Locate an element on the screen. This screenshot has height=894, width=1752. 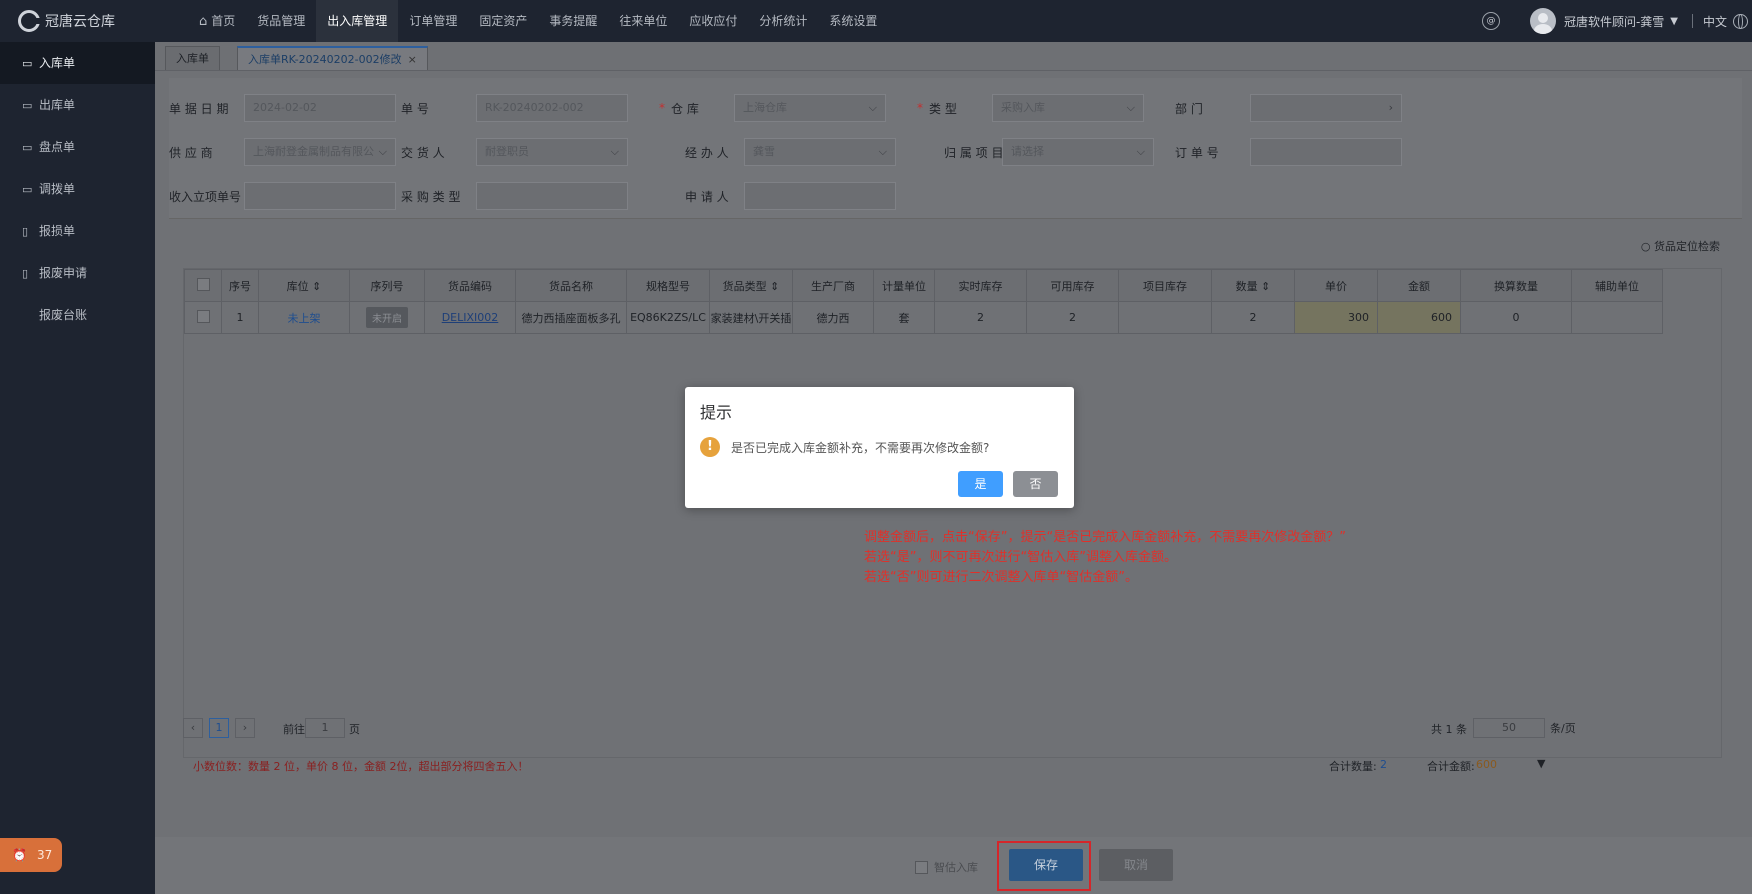
confirm-yes-button: 是 is located at coordinates (980, 484).